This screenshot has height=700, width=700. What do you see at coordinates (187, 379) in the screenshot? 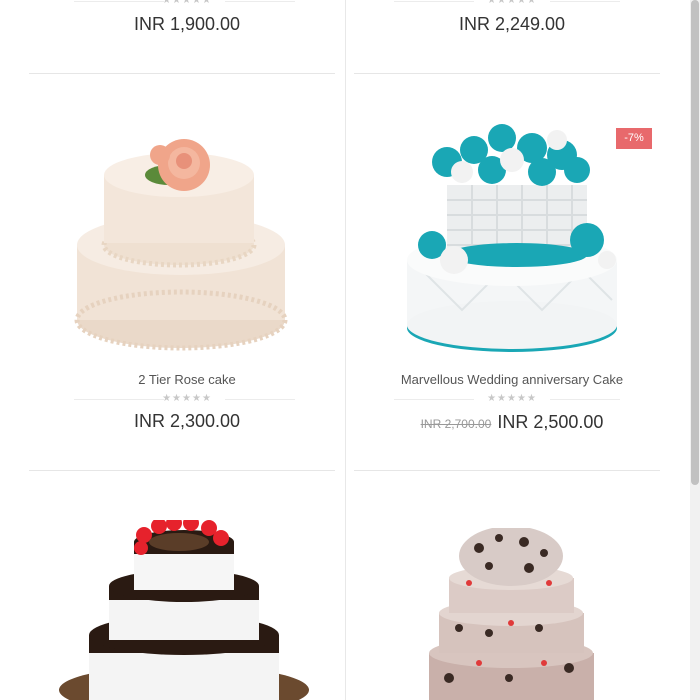
I see `product-name: 2 Tier Rose cake` at bounding box center [187, 379].